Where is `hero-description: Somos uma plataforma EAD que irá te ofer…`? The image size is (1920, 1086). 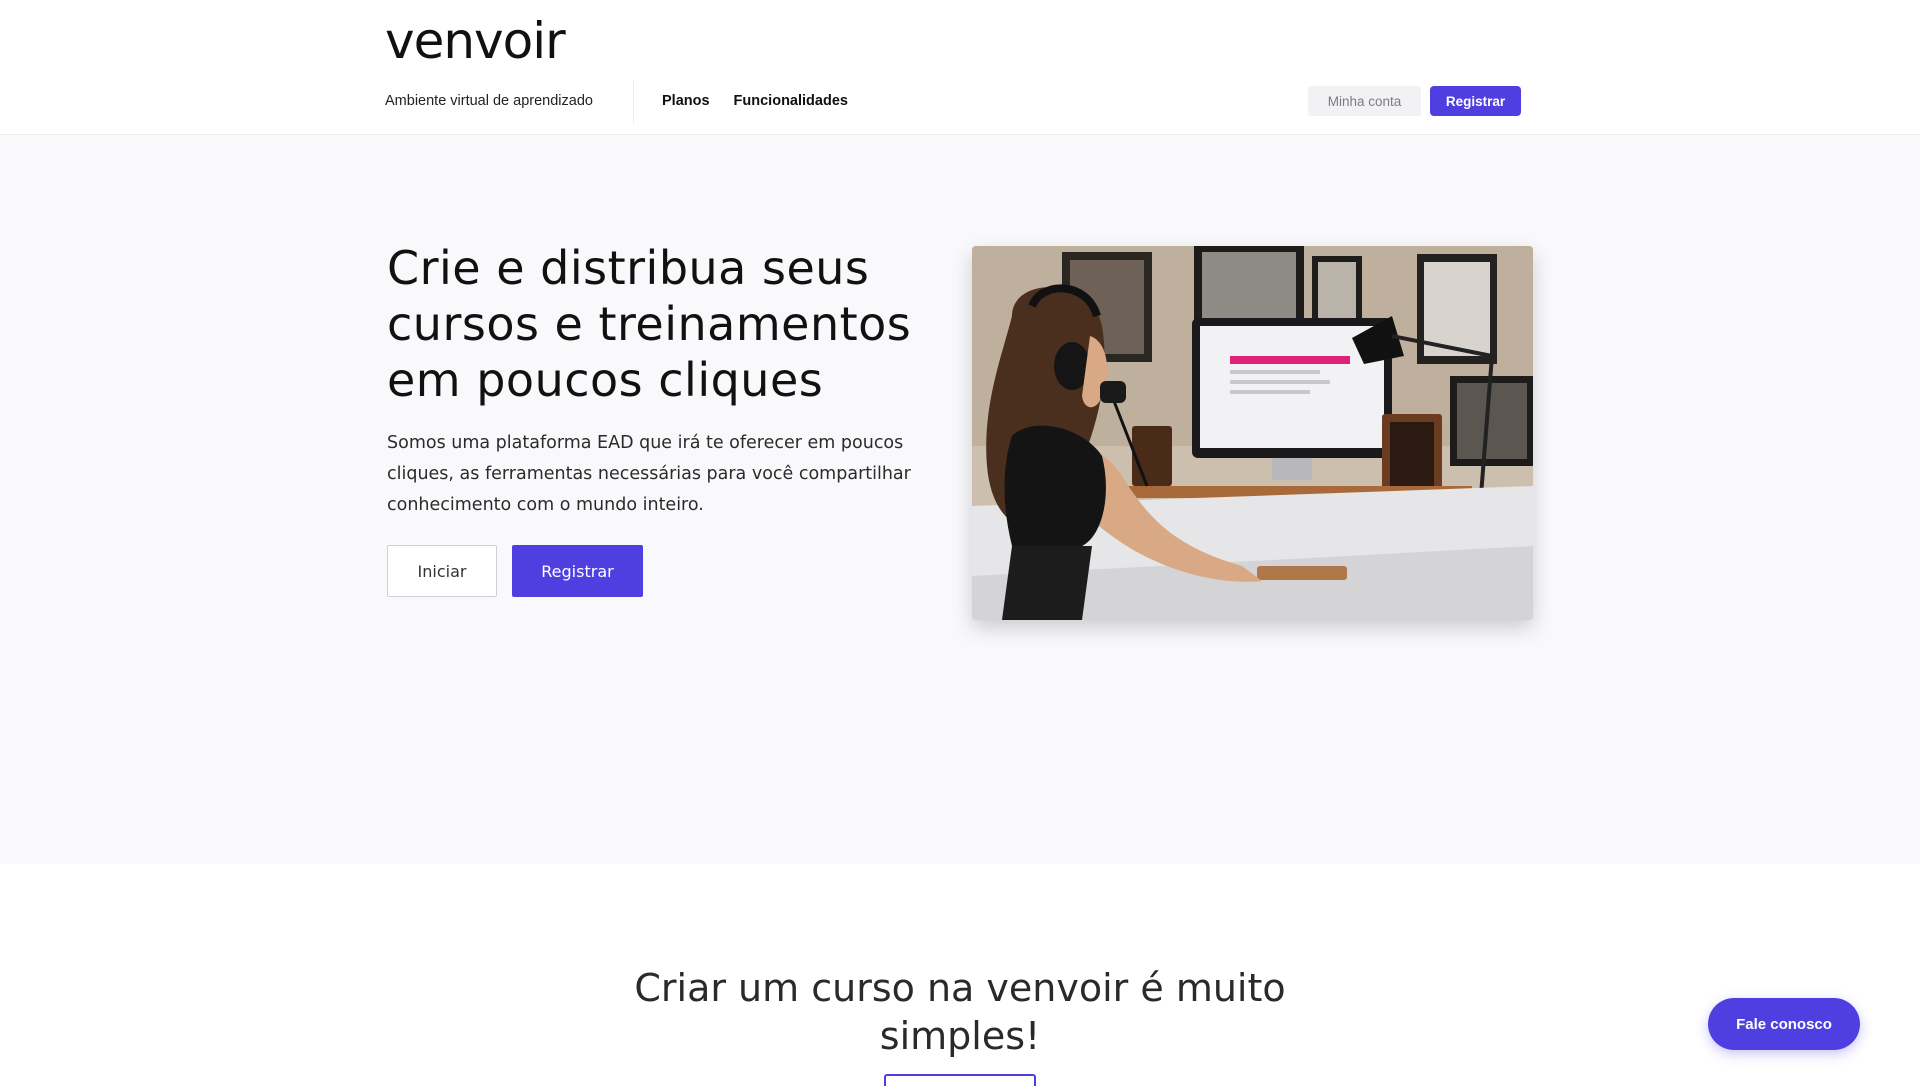
hero-description: Somos uma plataforma EAD que irá te ofer… is located at coordinates (649, 474).